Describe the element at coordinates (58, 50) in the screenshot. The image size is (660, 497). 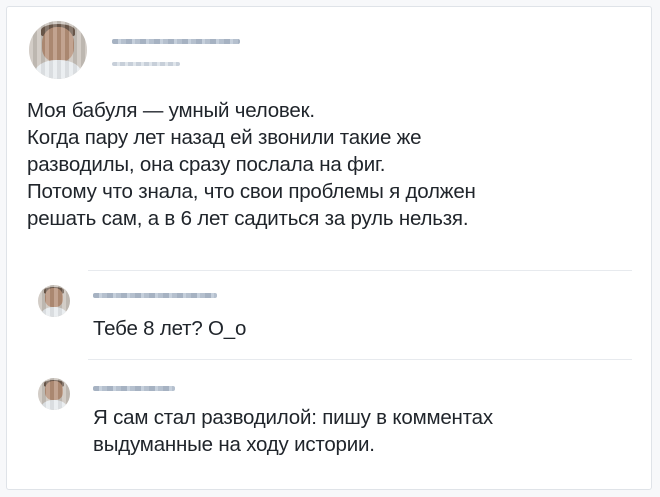
I see `author-avatar` at that location.